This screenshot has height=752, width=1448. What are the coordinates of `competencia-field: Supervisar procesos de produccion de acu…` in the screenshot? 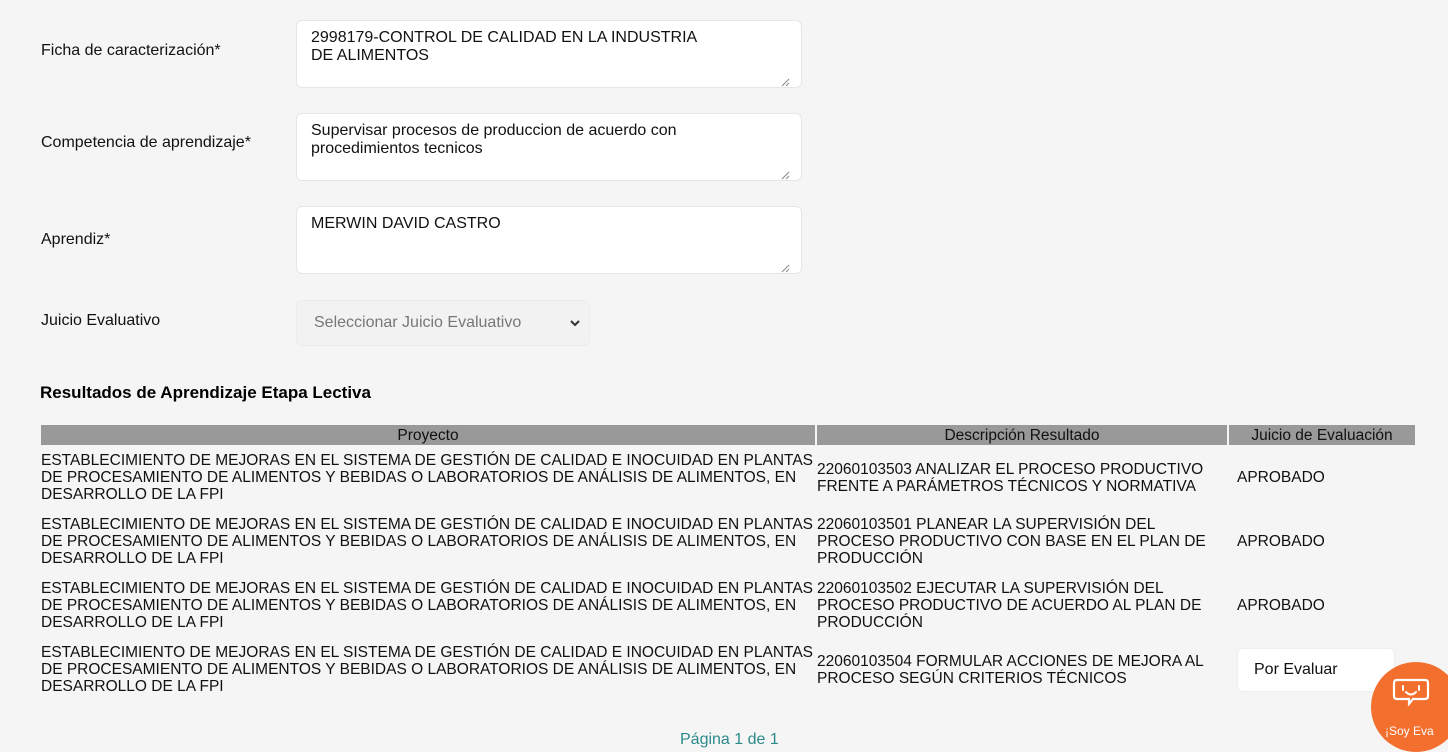 It's located at (549, 147).